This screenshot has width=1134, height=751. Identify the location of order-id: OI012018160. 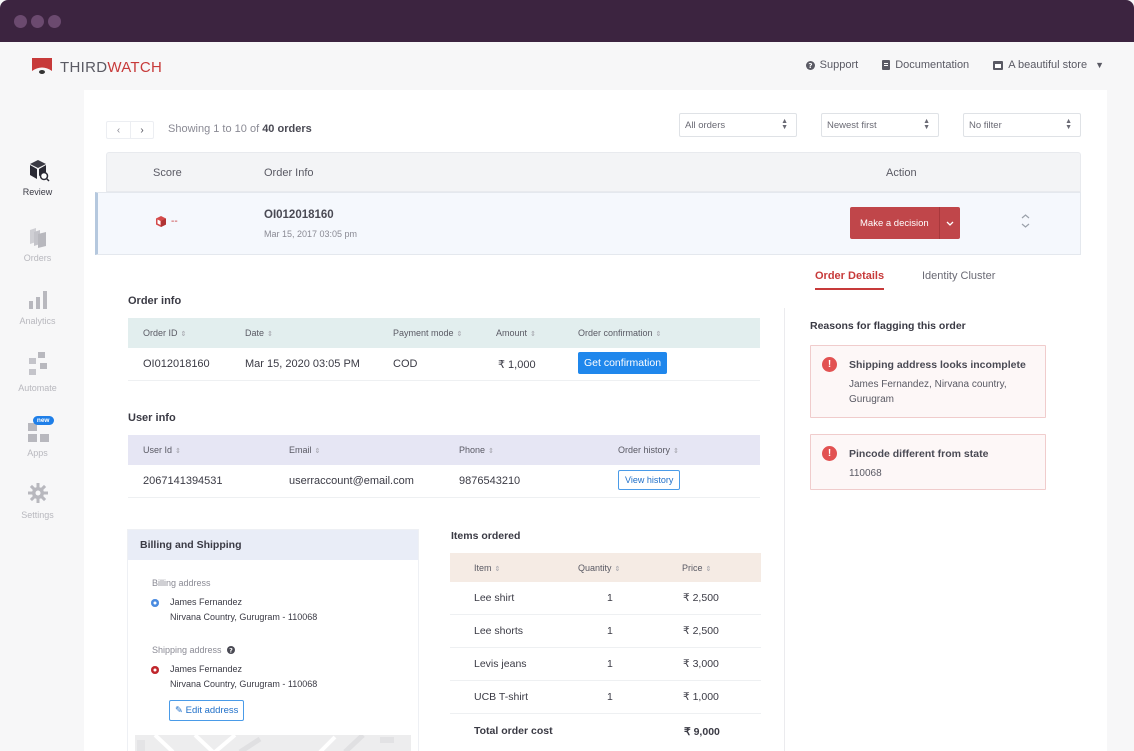
(299, 215).